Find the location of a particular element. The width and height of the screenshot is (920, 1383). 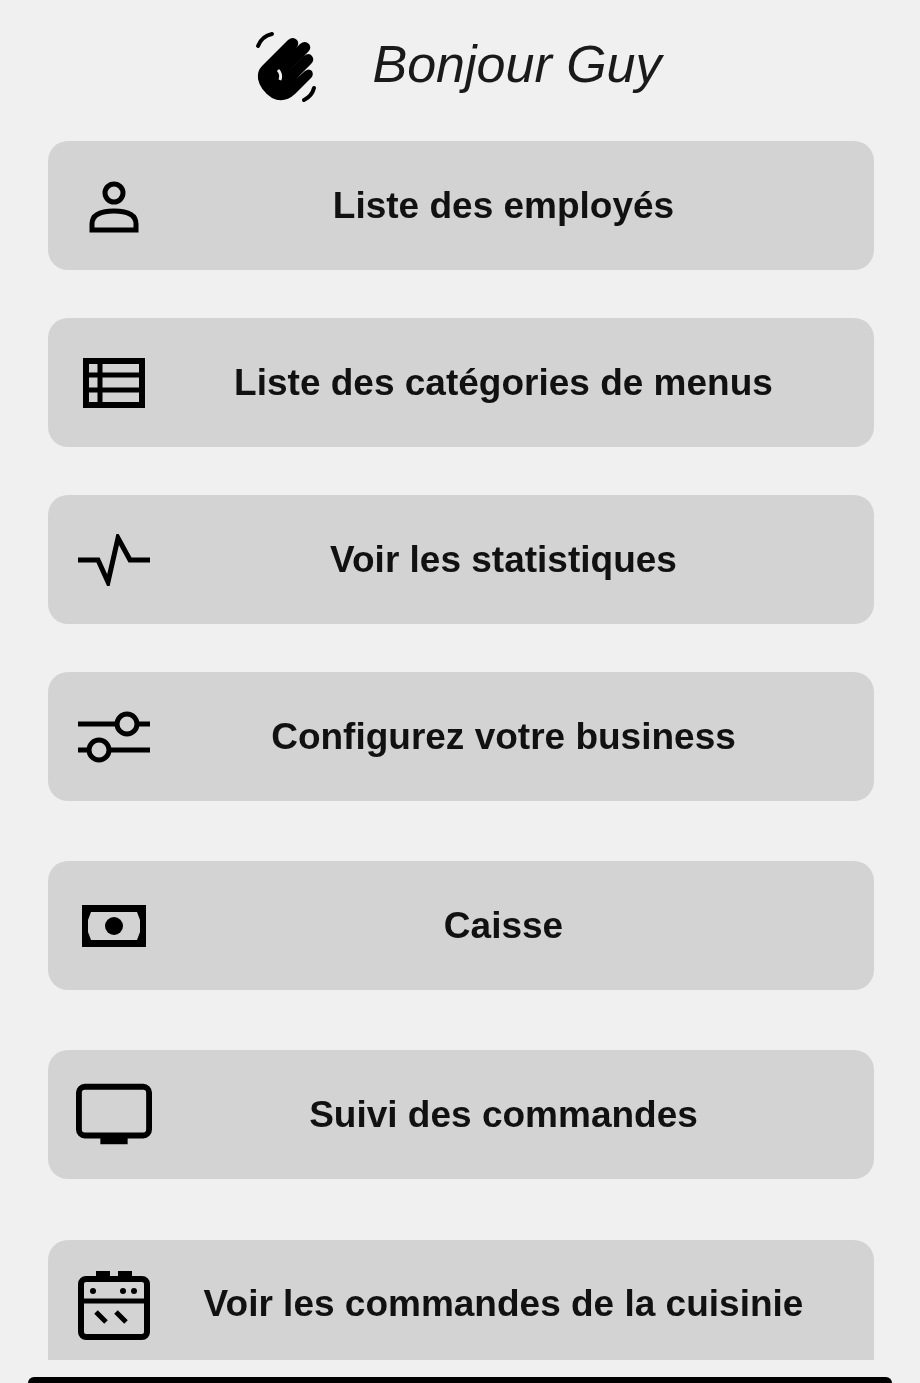

menu-button: Caisse is located at coordinates (461, 925).